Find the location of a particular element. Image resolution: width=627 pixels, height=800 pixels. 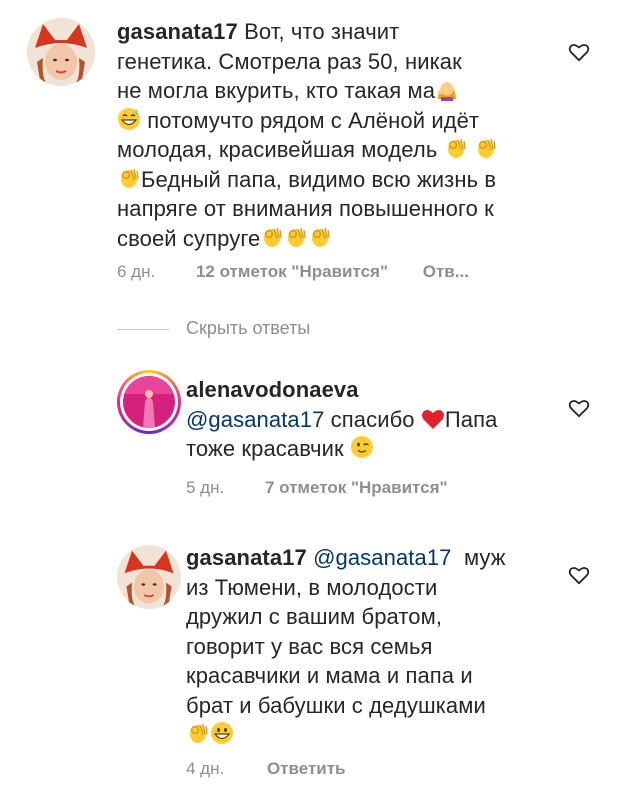

comment-meta: 4 дн. Ответить is located at coordinates (266, 769).